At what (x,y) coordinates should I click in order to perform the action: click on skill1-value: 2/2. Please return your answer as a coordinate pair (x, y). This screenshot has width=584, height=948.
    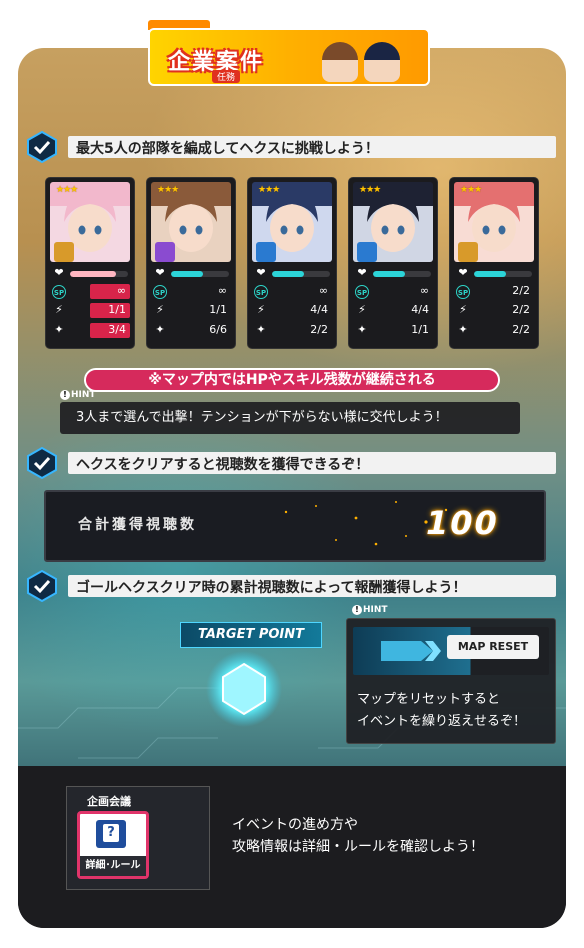
    Looking at the image, I should click on (521, 309).